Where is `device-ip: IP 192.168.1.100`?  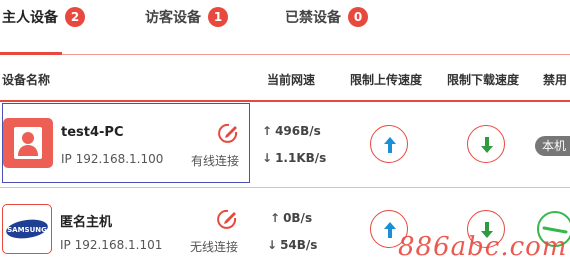
device-ip: IP 192.168.1.100 is located at coordinates (112, 159).